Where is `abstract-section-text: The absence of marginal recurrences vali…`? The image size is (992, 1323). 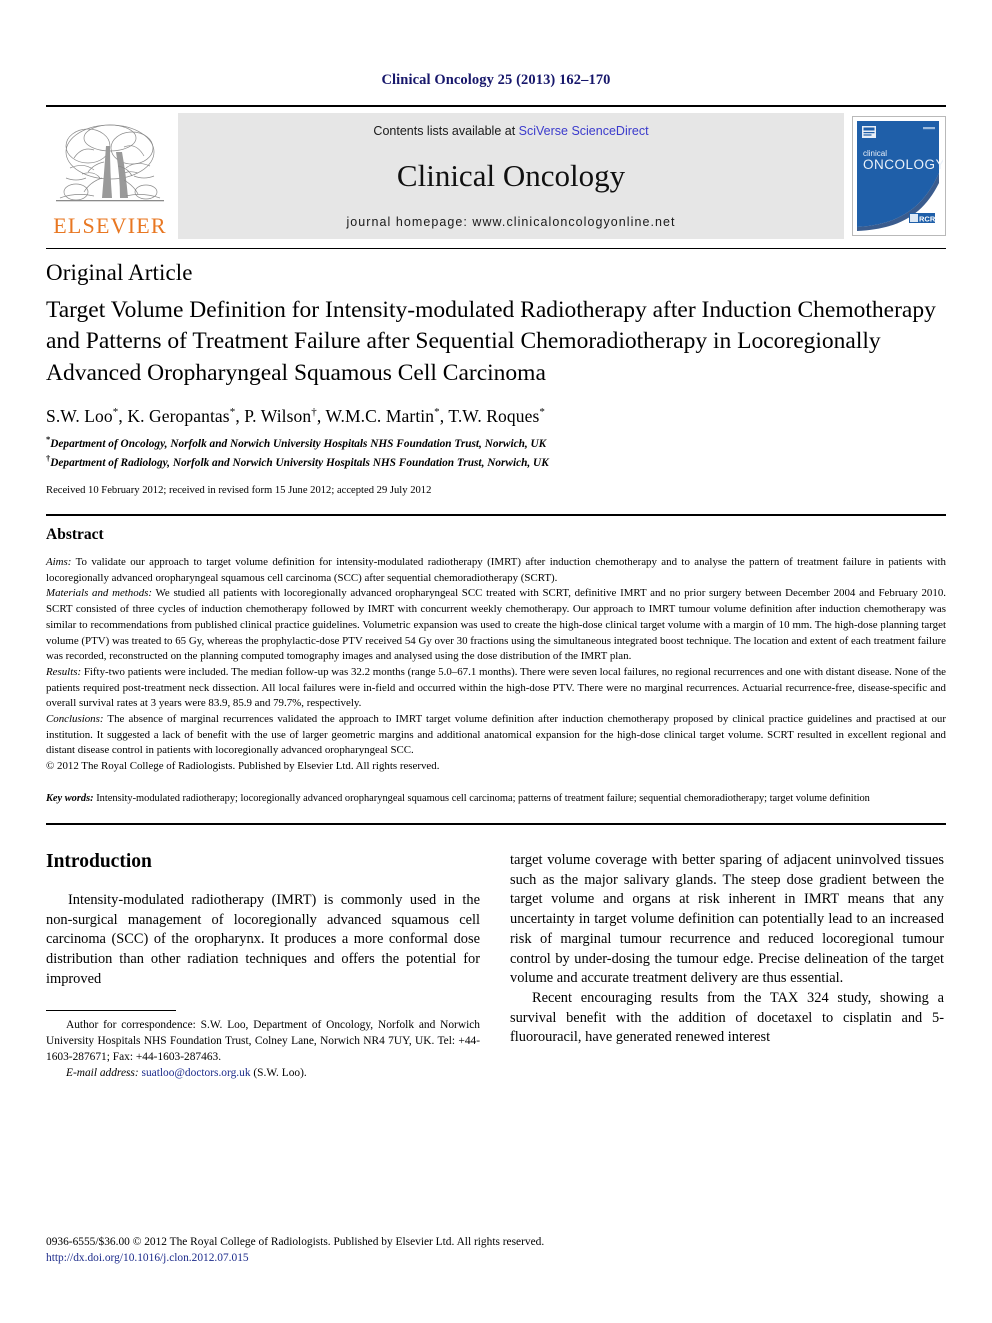
abstract-section-text: The absence of marginal recurrences vali… is located at coordinates (496, 735).